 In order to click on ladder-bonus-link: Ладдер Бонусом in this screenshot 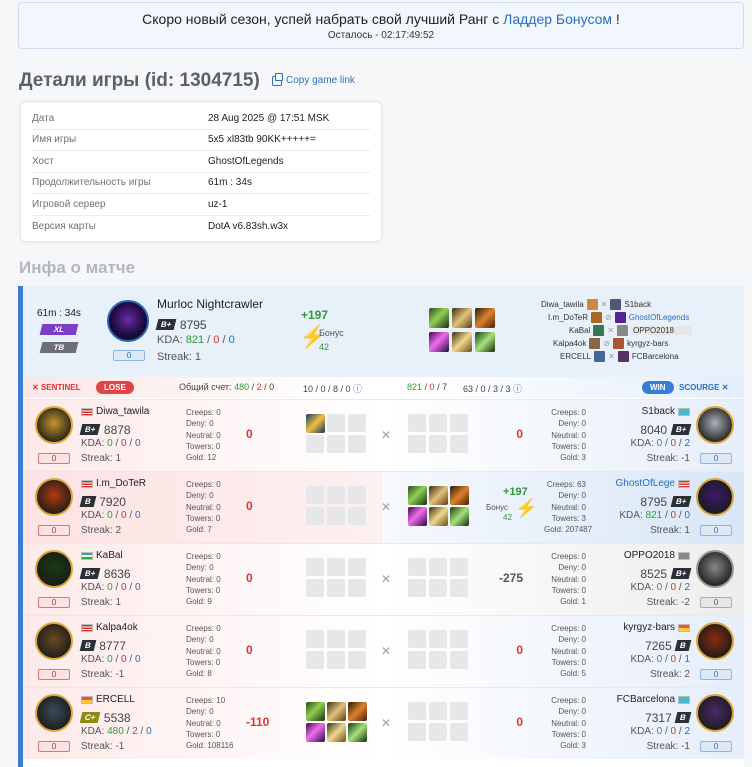, I will do `click(557, 19)`.